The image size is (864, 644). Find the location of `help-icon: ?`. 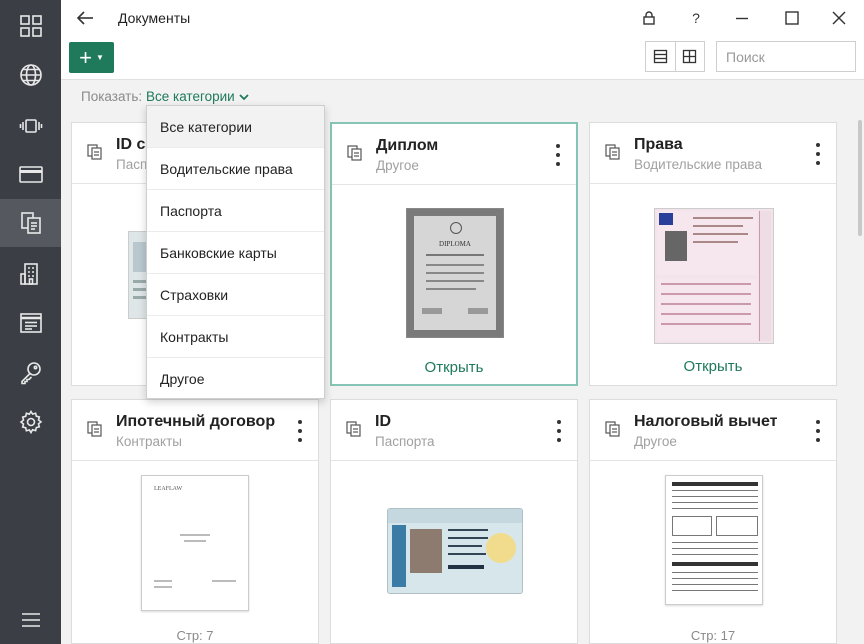

help-icon: ? is located at coordinates (696, 18).